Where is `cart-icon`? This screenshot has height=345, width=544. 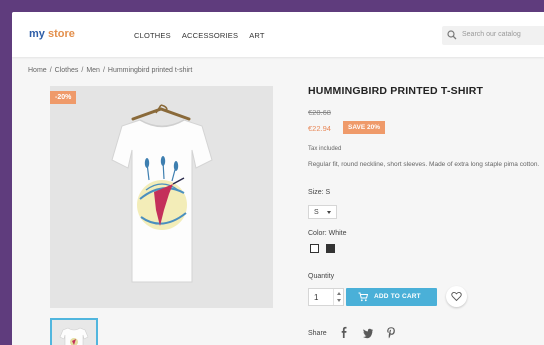
cart-icon is located at coordinates (363, 297).